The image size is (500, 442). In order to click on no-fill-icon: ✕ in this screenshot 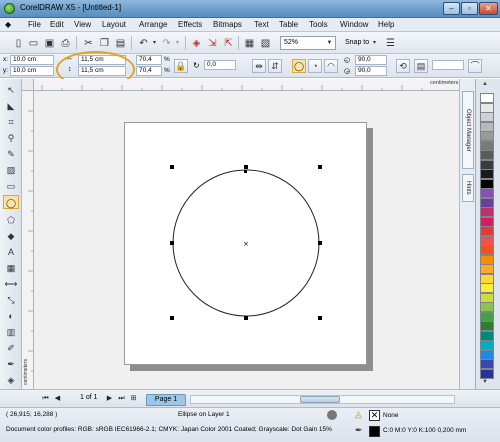, I will do `click(374, 415)`.